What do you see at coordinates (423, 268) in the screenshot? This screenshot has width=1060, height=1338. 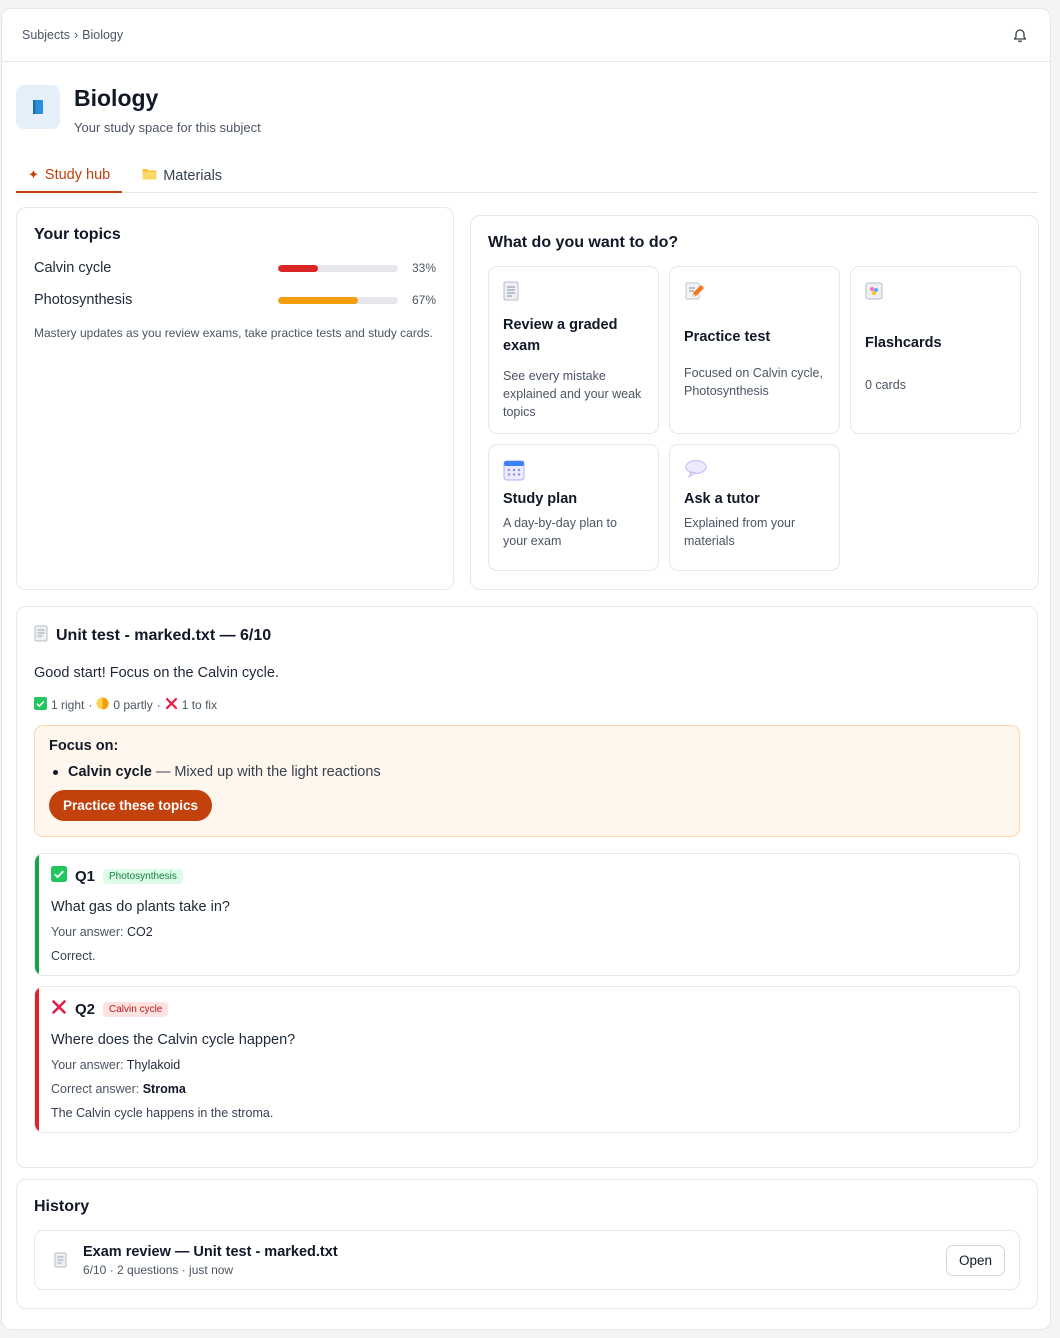 I see `topic-percent: 33%` at bounding box center [423, 268].